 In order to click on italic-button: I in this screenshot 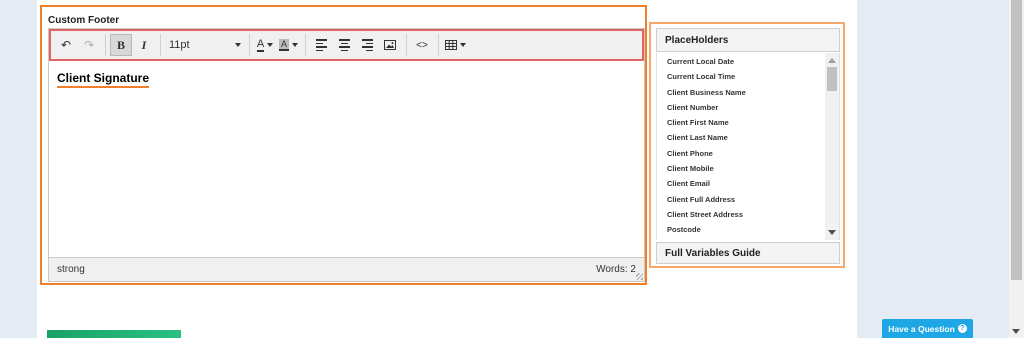, I will do `click(144, 45)`.